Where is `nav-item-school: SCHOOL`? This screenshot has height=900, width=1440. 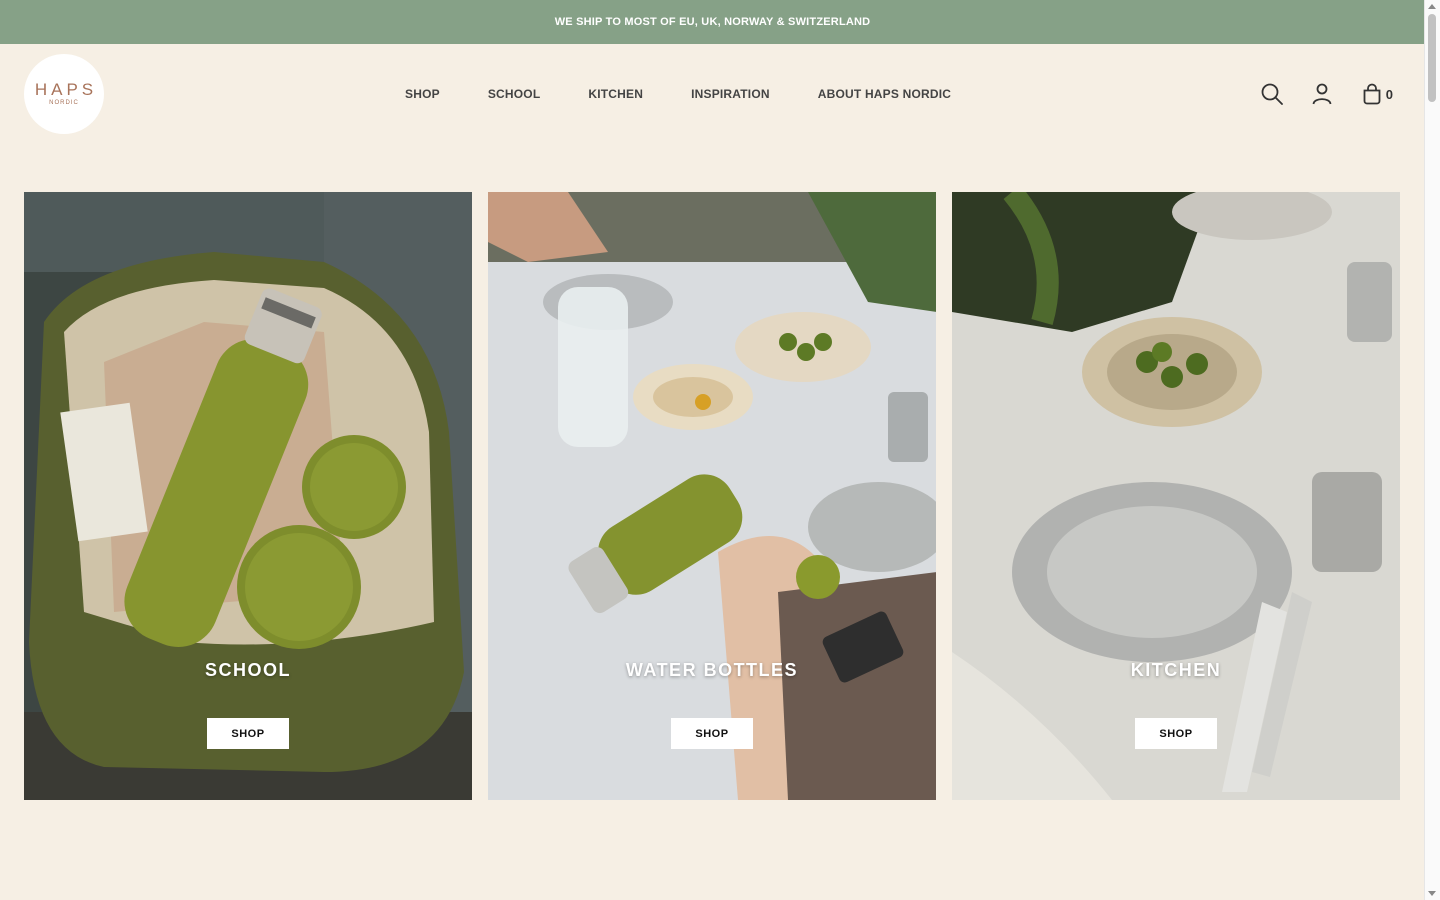
nav-item-school: SCHOOL is located at coordinates (514, 94).